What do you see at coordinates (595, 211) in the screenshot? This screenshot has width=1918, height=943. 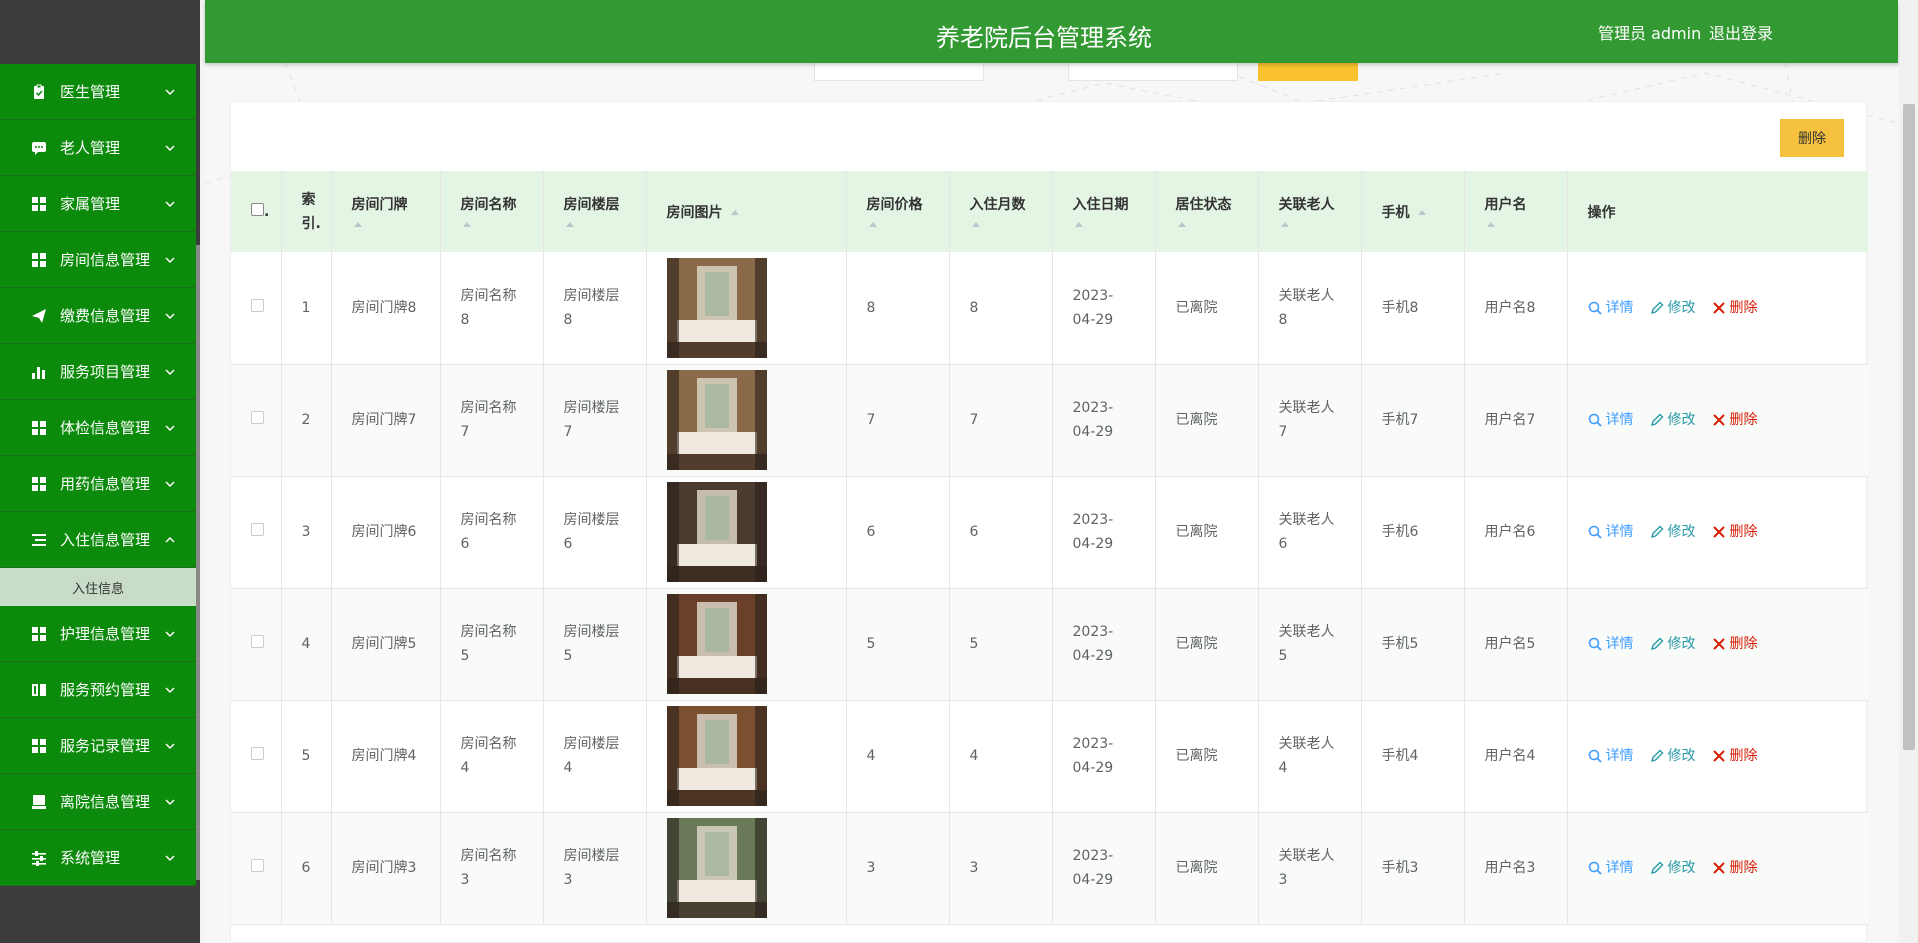 I see `header-floor: 房间楼层` at bounding box center [595, 211].